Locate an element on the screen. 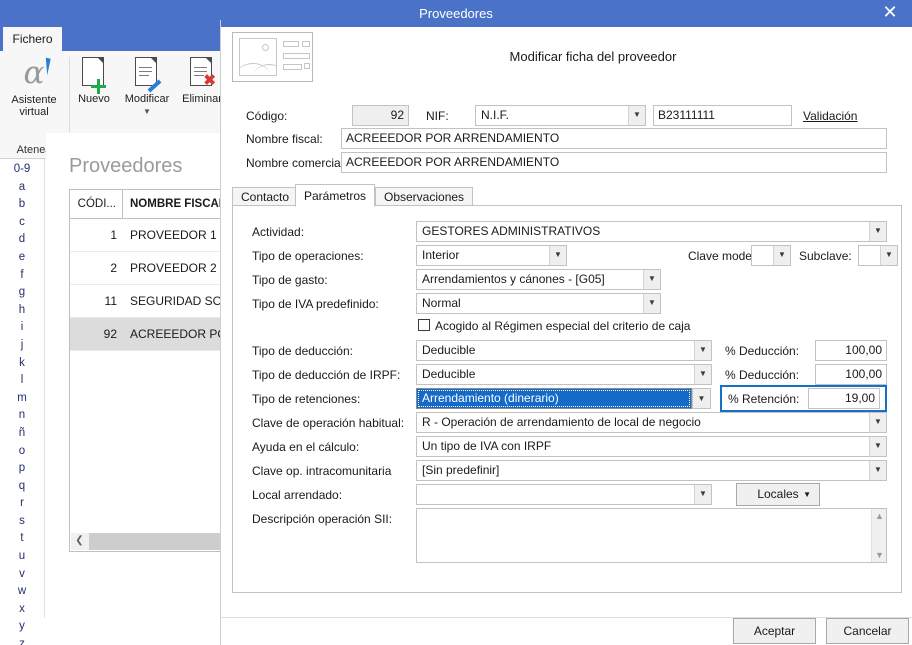 The width and height of the screenshot is (912, 645). aceptar-button: Aceptar is located at coordinates (774, 631).